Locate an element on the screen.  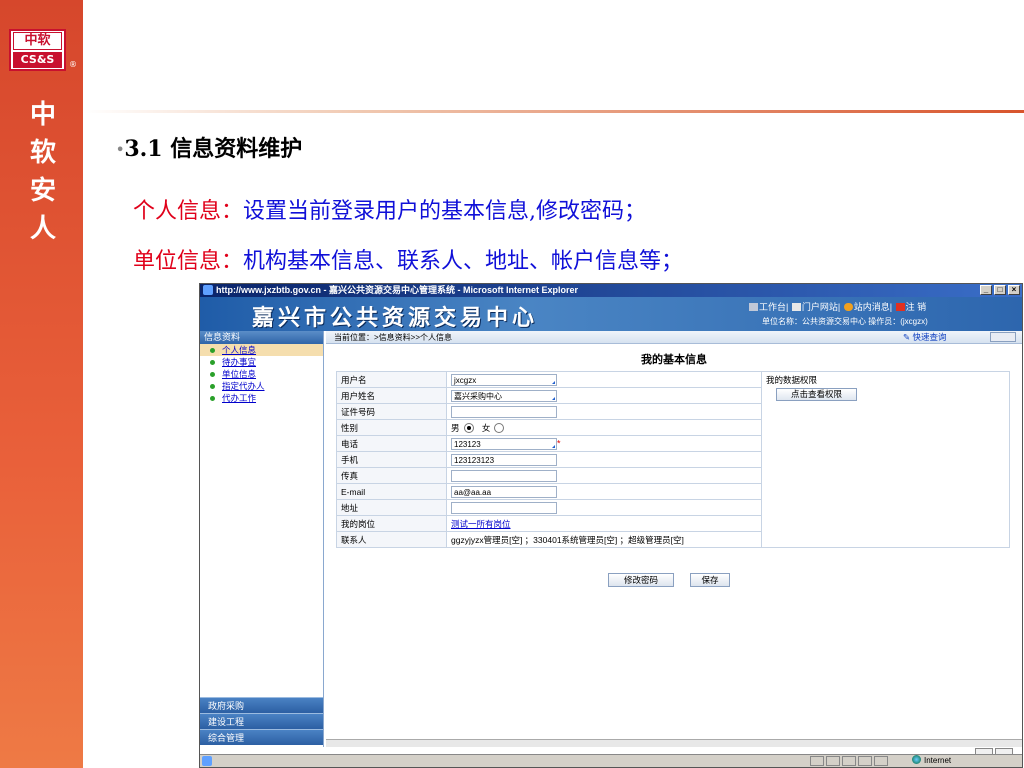
fullname-value: 嘉兴采购中心 is located at coordinates (478, 396).